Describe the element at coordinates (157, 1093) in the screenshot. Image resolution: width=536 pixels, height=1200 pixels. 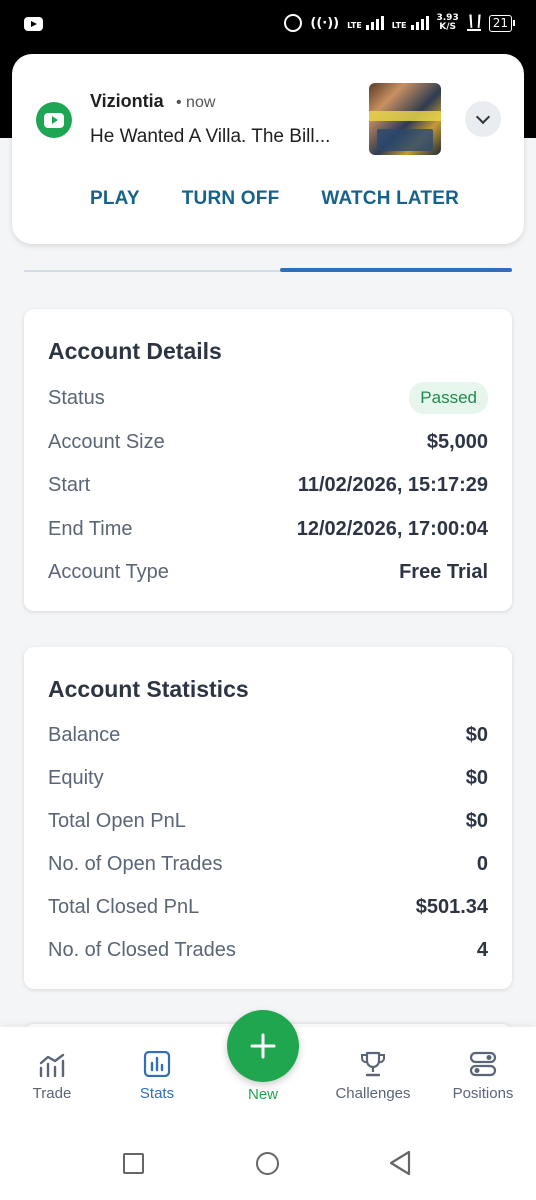
I see `nav-stats-label: Stats` at that location.